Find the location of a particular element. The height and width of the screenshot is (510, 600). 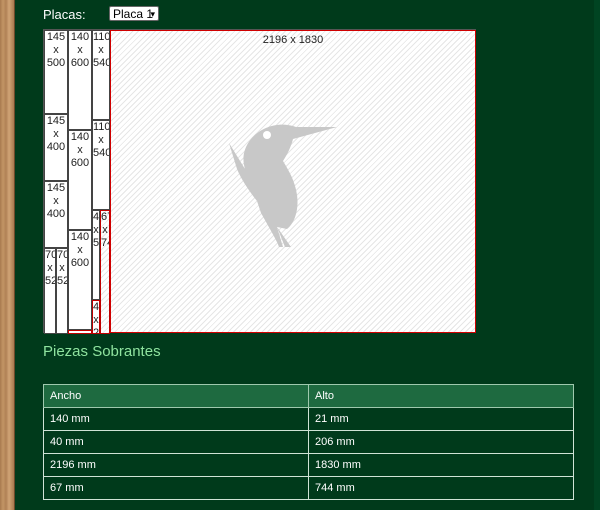

cell-alto: 744 mm is located at coordinates (441, 488).